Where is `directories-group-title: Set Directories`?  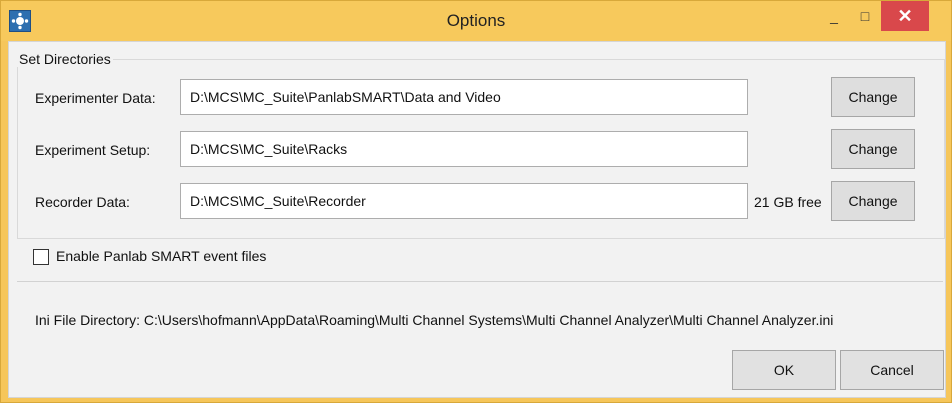
directories-group-title: Set Directories is located at coordinates (65, 59).